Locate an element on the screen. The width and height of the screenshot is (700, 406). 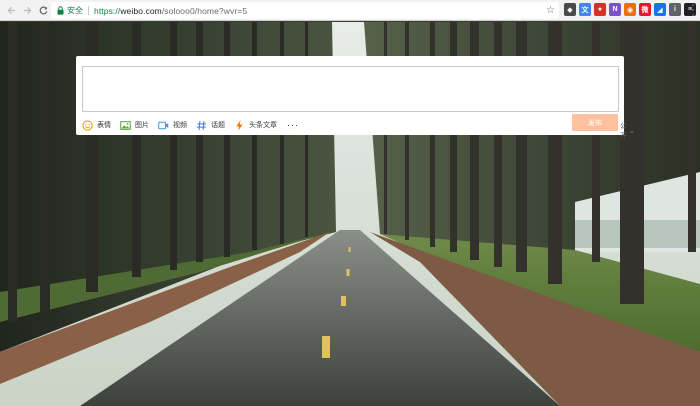
article-button: 头条文章 is located at coordinates (255, 125).